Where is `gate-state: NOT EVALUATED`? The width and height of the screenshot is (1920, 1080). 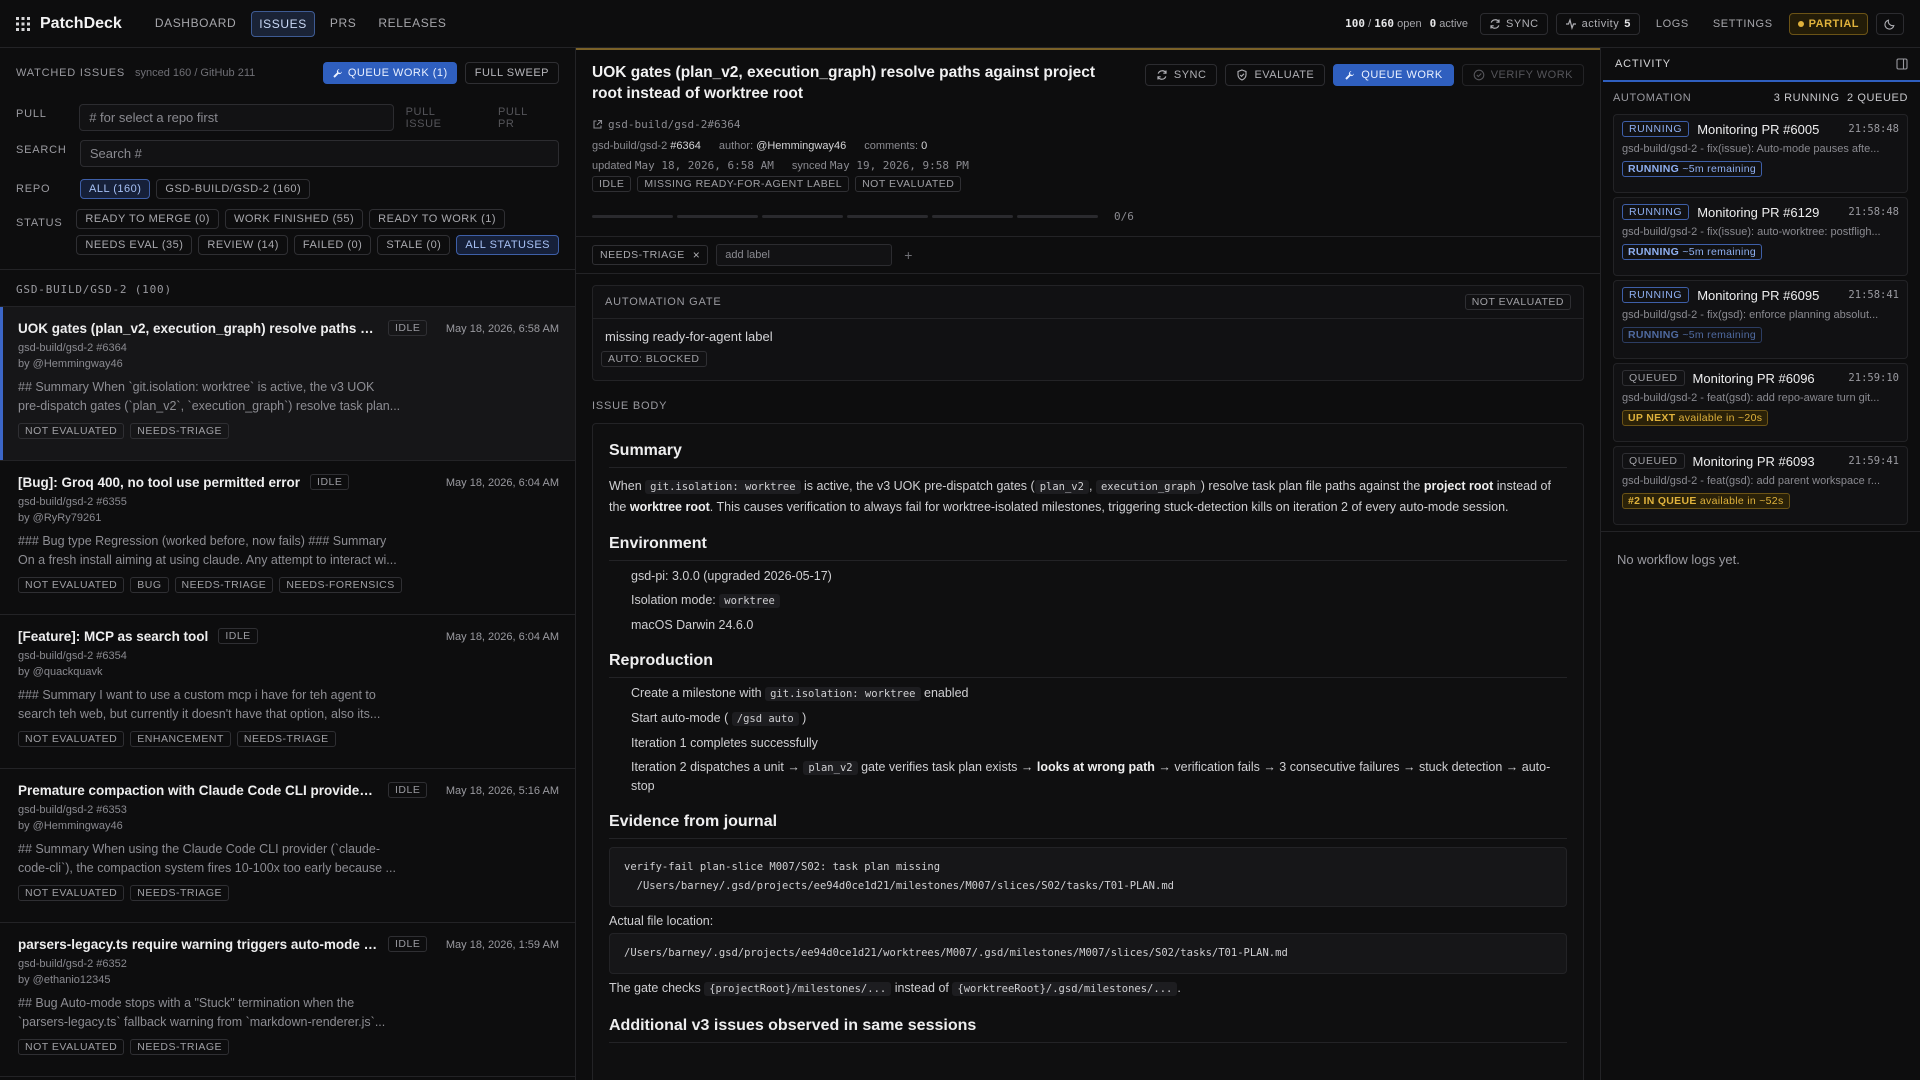 gate-state: NOT EVALUATED is located at coordinates (1517, 302).